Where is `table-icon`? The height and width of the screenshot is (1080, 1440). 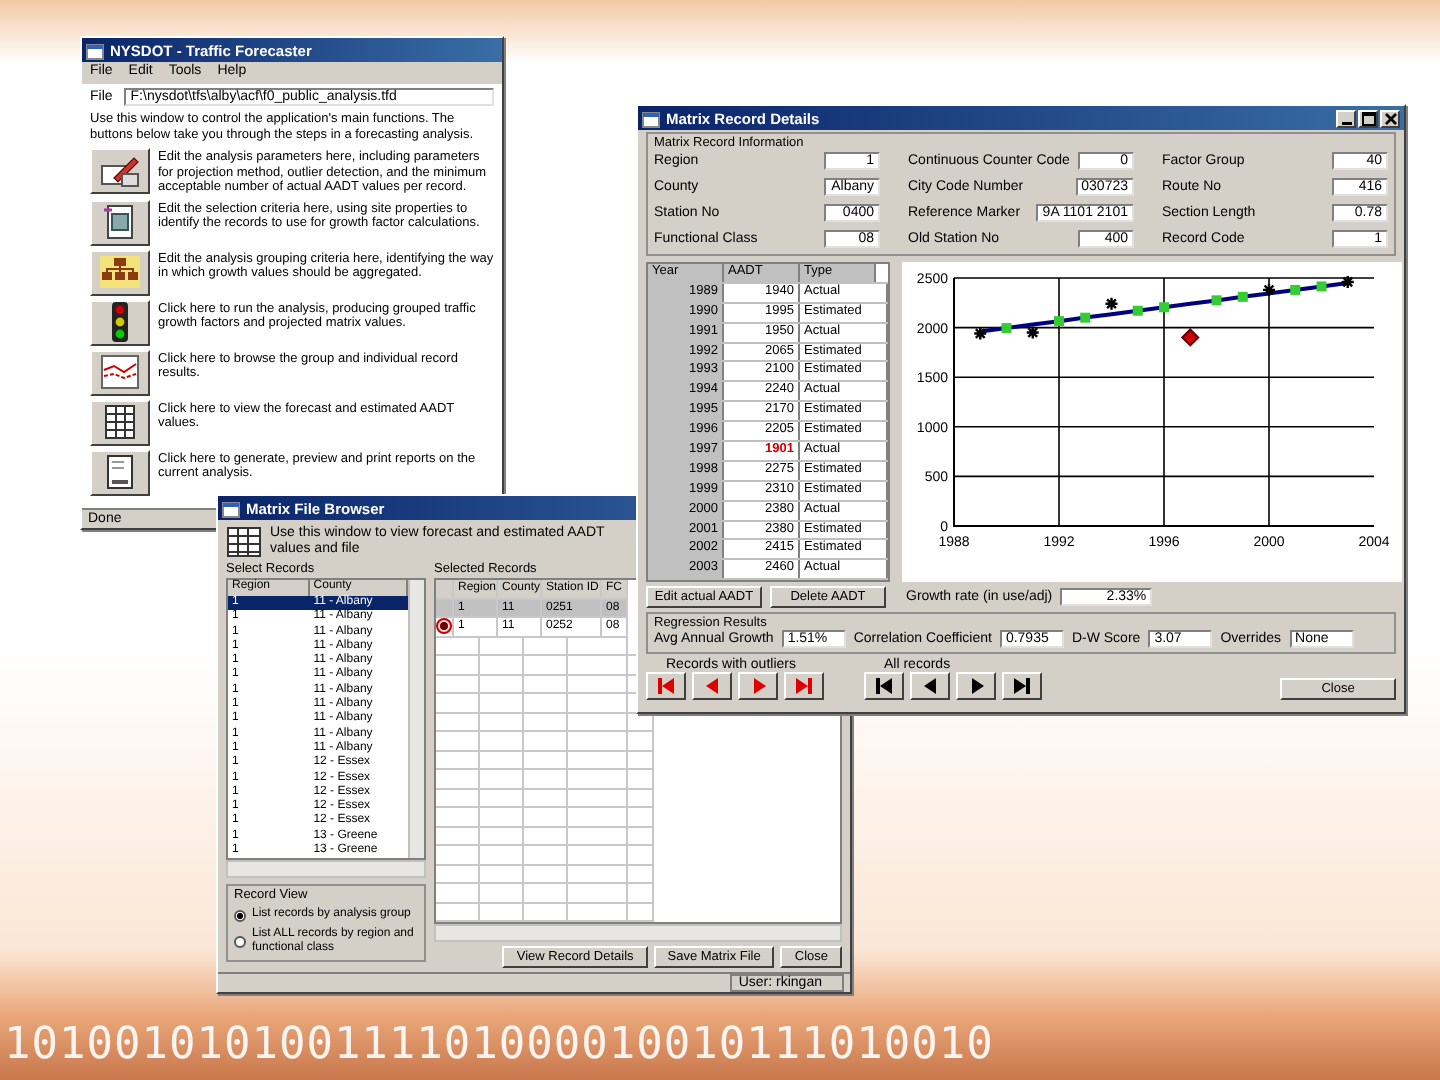
table-icon is located at coordinates (244, 542).